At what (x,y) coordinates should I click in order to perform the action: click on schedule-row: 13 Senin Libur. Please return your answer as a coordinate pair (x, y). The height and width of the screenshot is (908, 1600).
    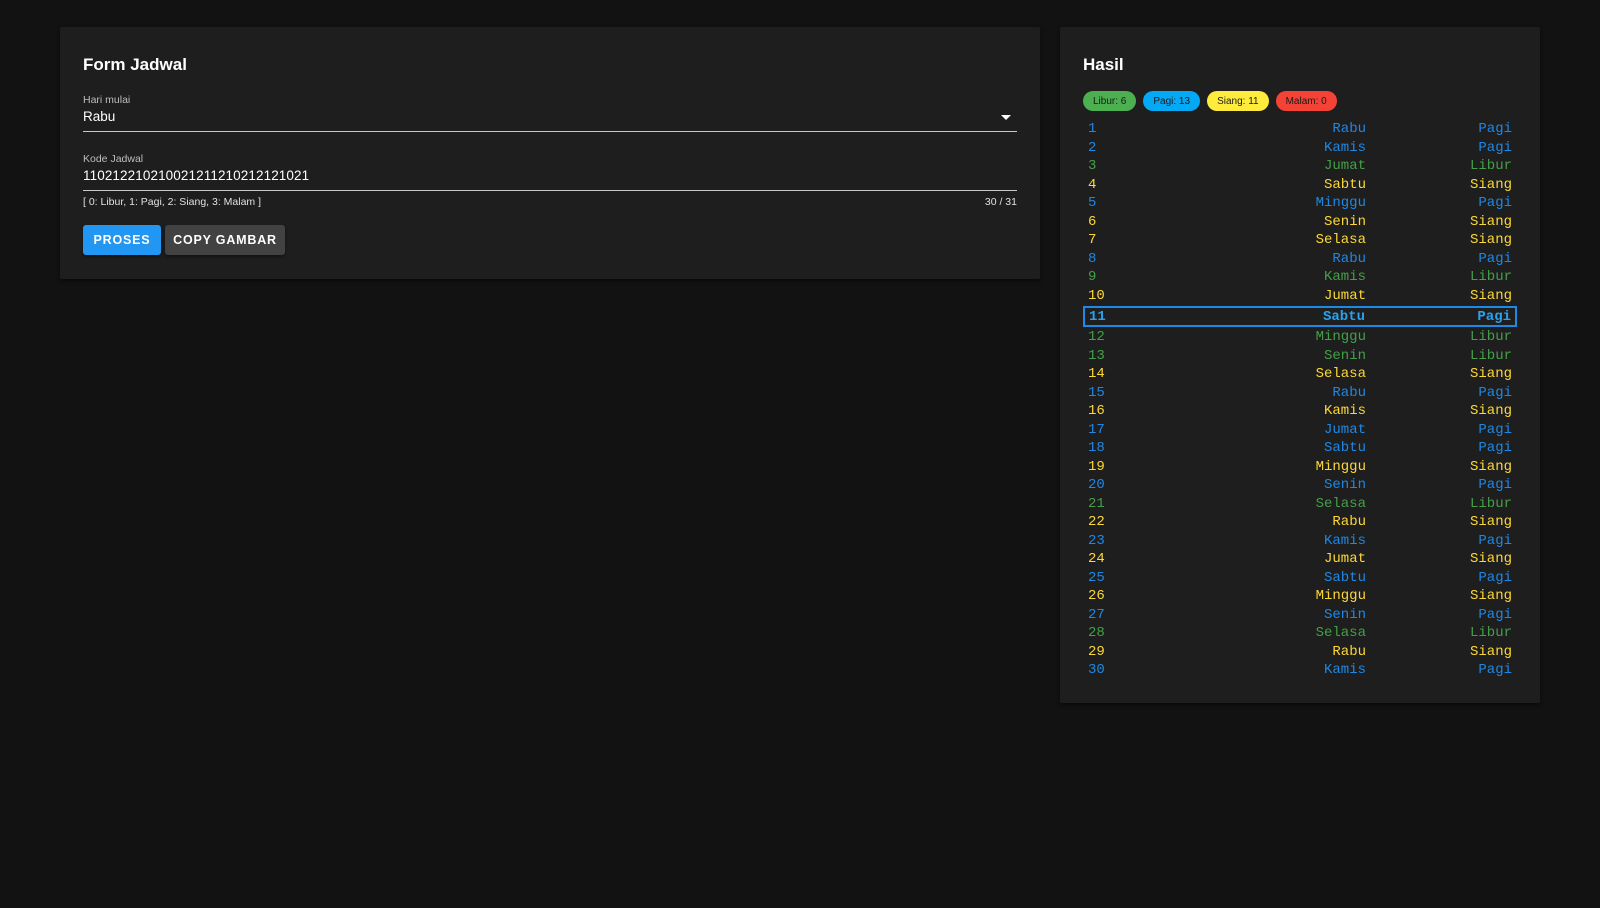
    Looking at the image, I should click on (1300, 356).